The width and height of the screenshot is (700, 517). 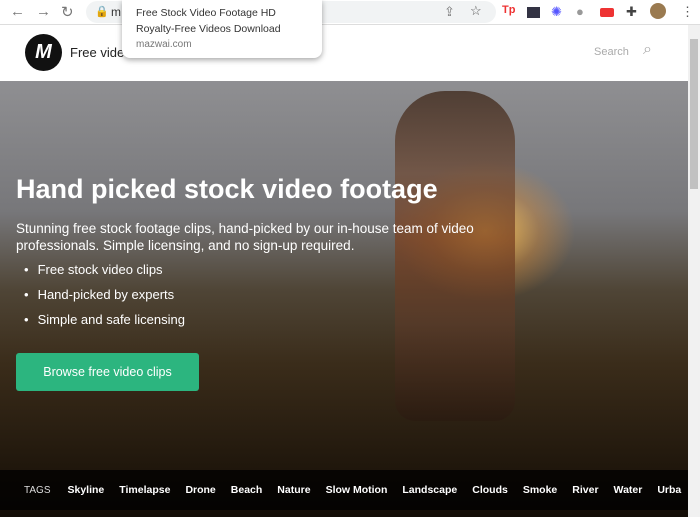 What do you see at coordinates (508, 10) in the screenshot?
I see `extension-tp-icon: Tp` at bounding box center [508, 10].